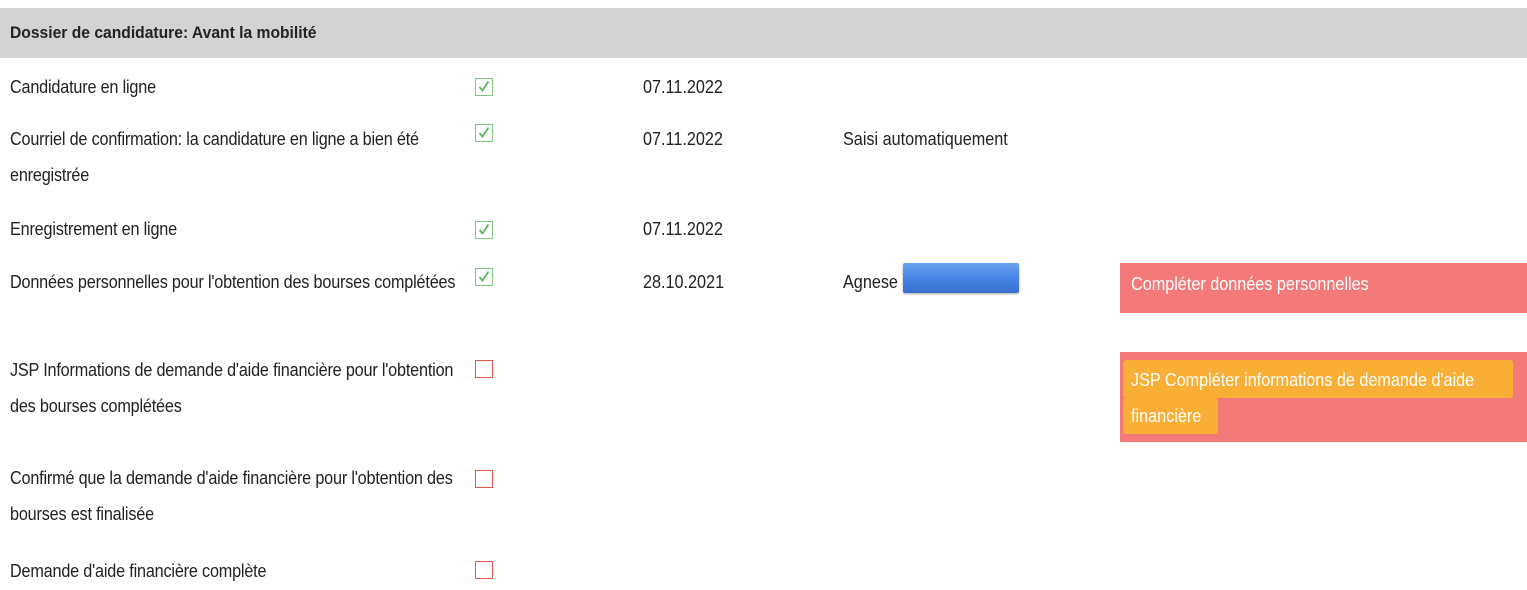 Image resolution: width=1527 pixels, height=590 pixels. I want to click on row-label: Enregistrement en ligne, so click(93, 229).